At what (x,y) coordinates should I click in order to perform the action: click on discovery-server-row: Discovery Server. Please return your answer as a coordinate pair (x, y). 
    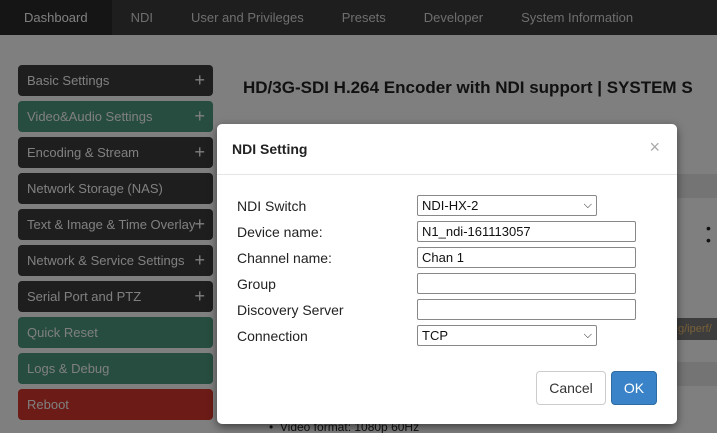
    Looking at the image, I should click on (447, 310).